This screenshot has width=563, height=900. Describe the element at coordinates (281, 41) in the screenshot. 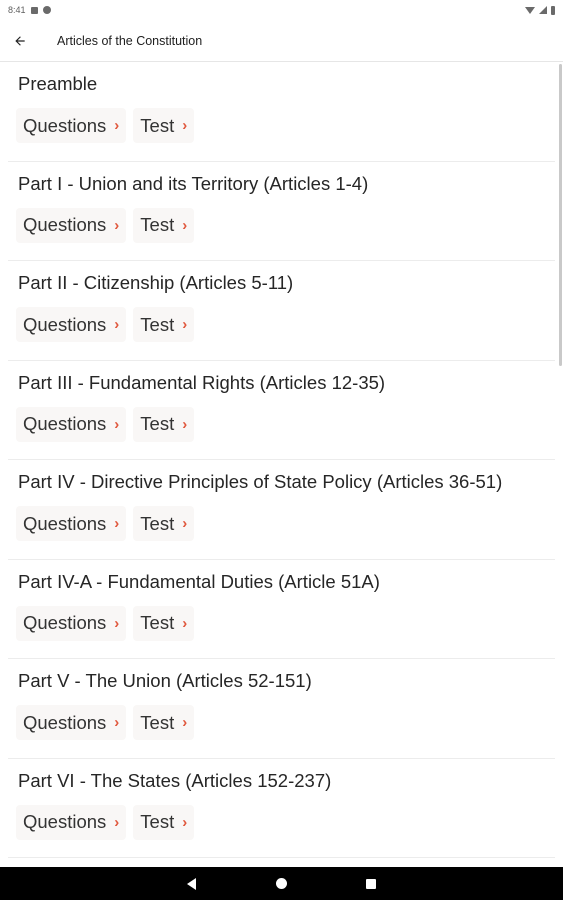

I see `app-bar: Articles of the Constitution` at that location.